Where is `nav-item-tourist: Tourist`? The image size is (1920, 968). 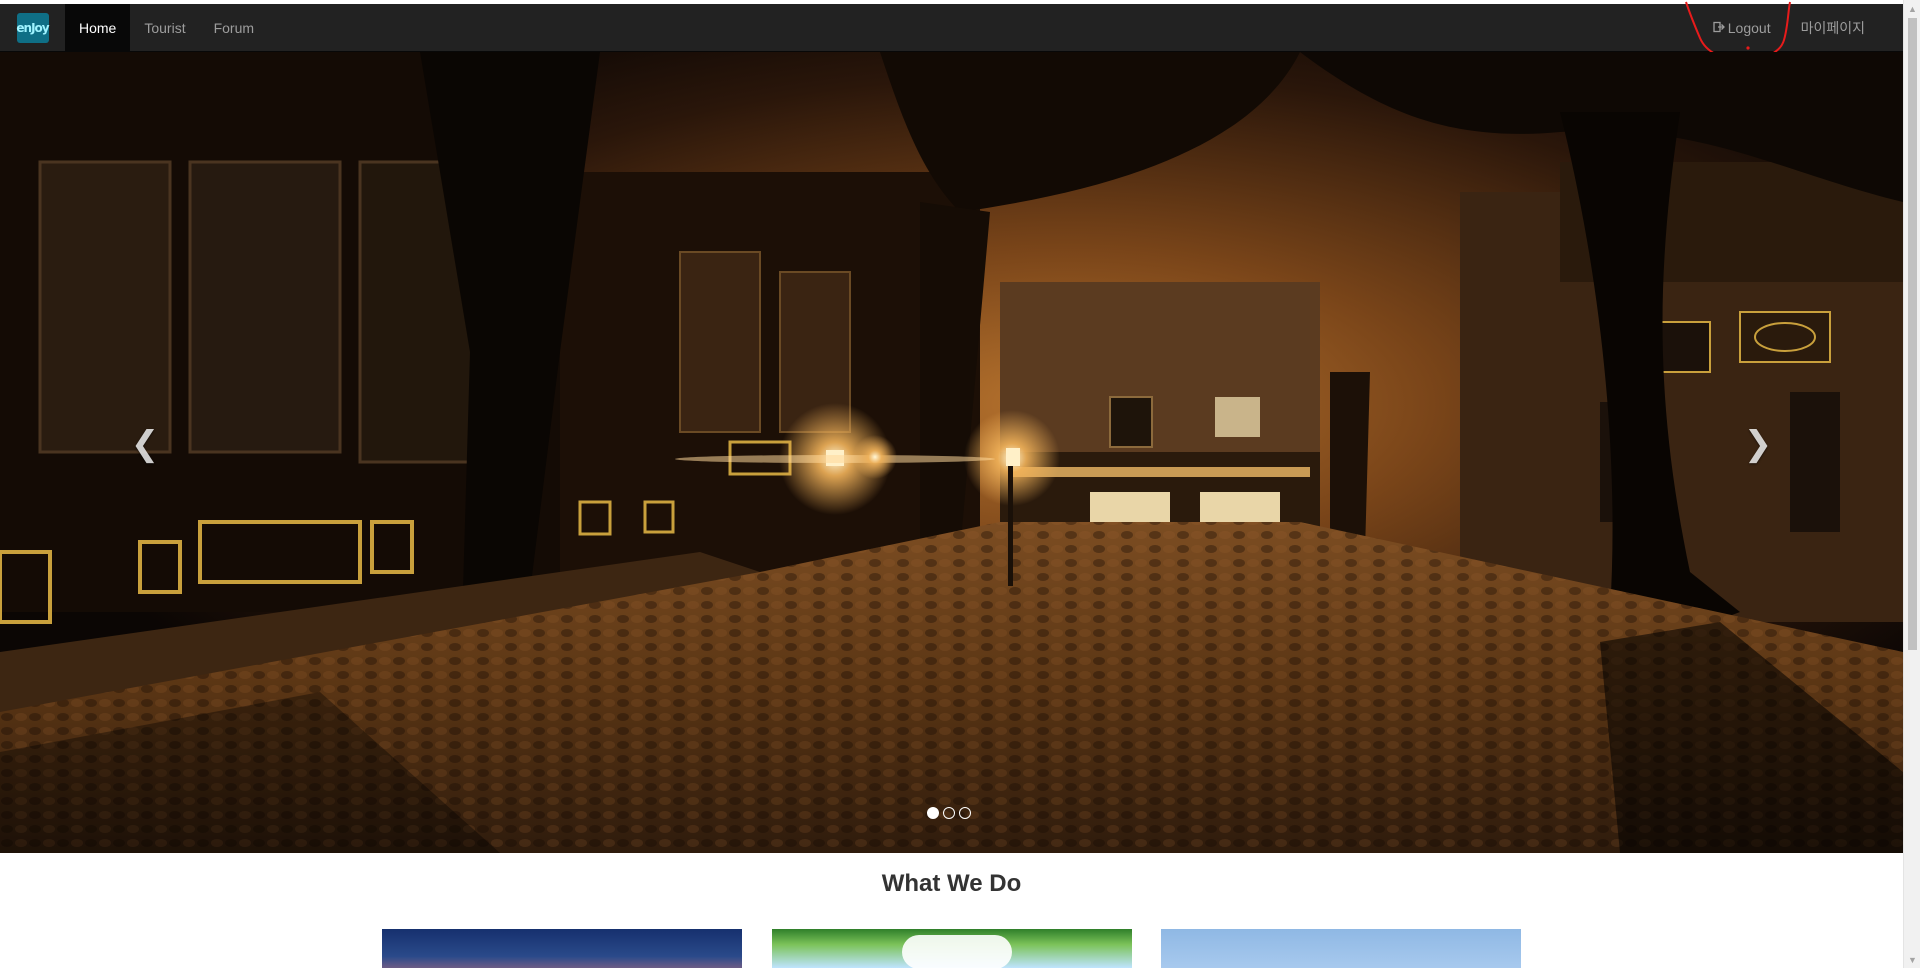 nav-item-tourist: Tourist is located at coordinates (164, 28).